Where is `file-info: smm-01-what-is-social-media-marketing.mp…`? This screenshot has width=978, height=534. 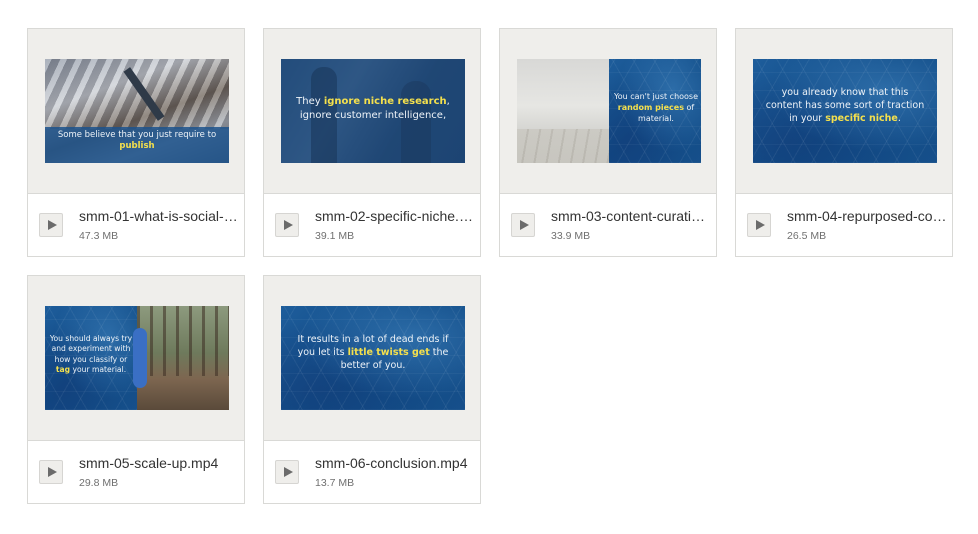 file-info: smm-01-what-is-social-media-marketing.mp… is located at coordinates (136, 225).